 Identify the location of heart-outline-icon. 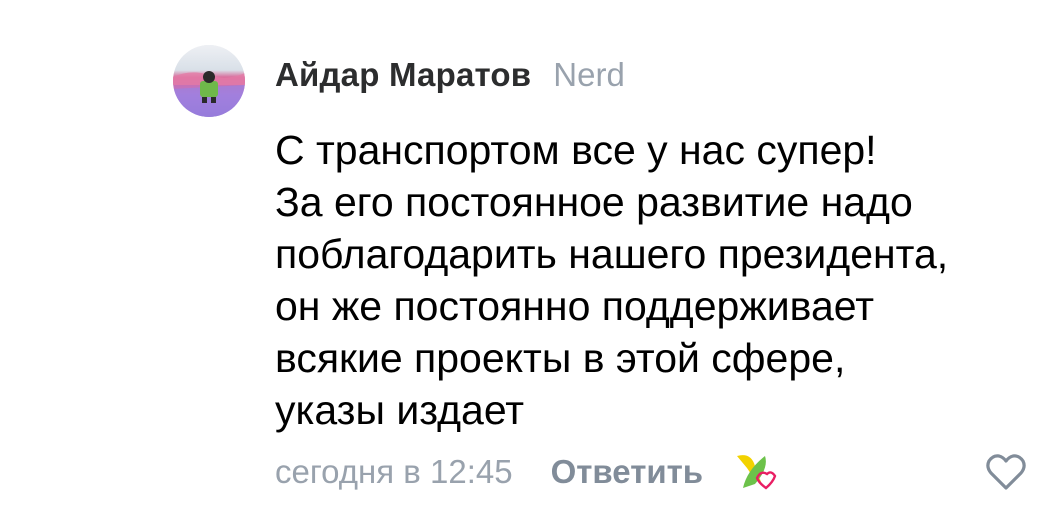
(1006, 472).